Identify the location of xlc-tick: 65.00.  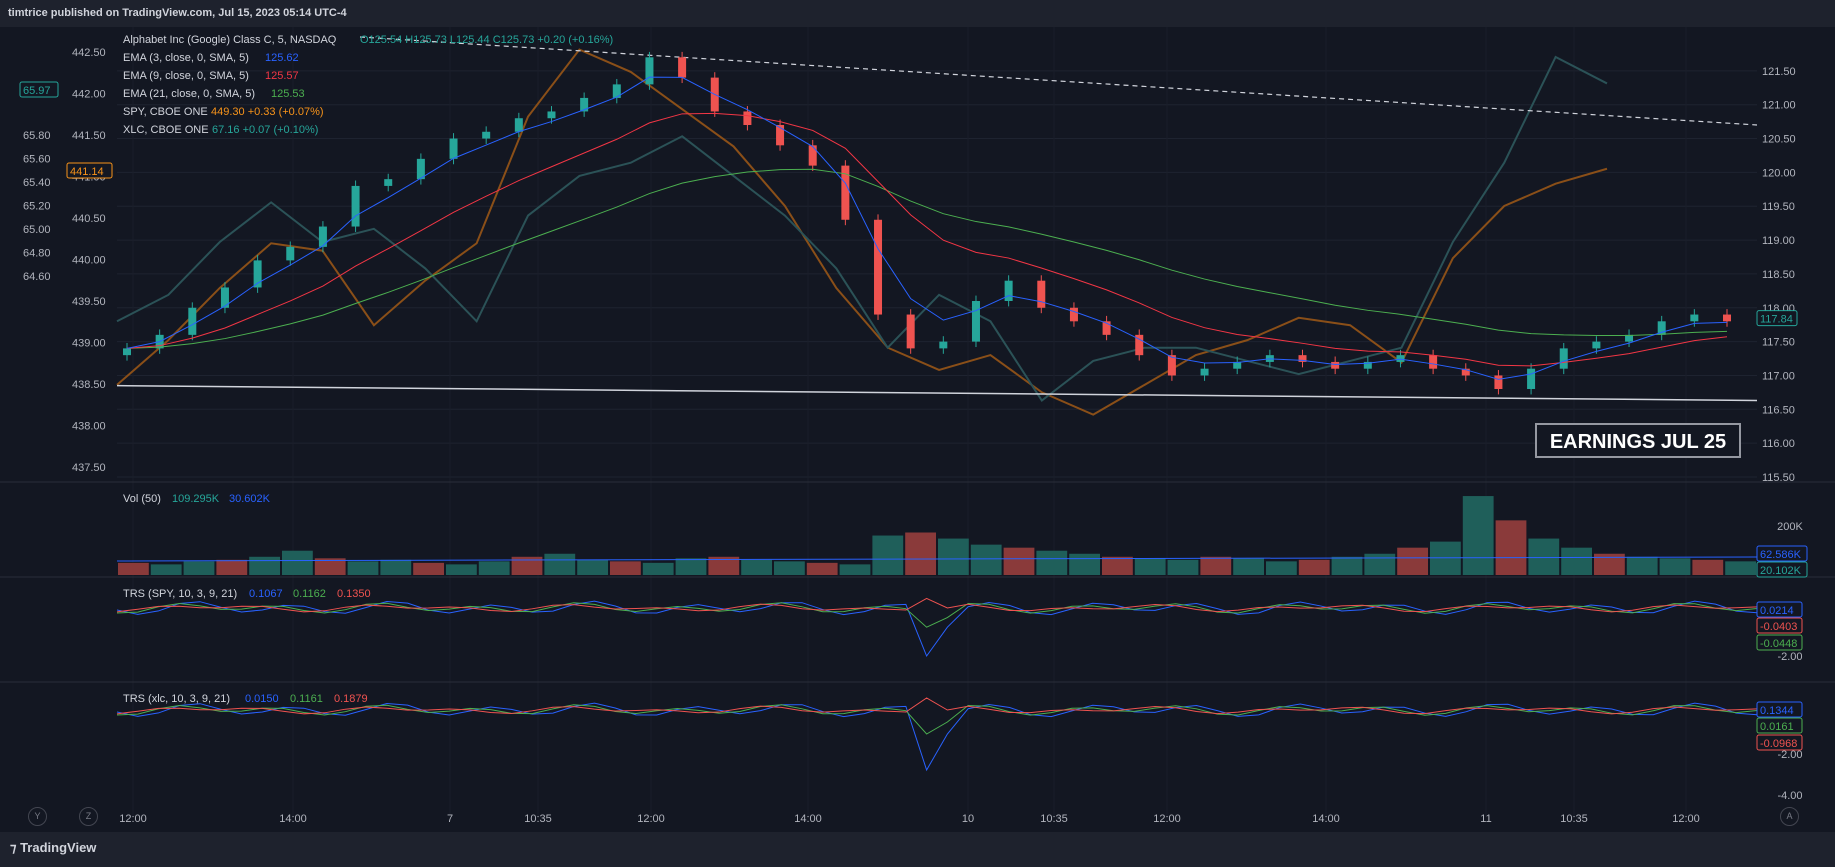
(37, 230).